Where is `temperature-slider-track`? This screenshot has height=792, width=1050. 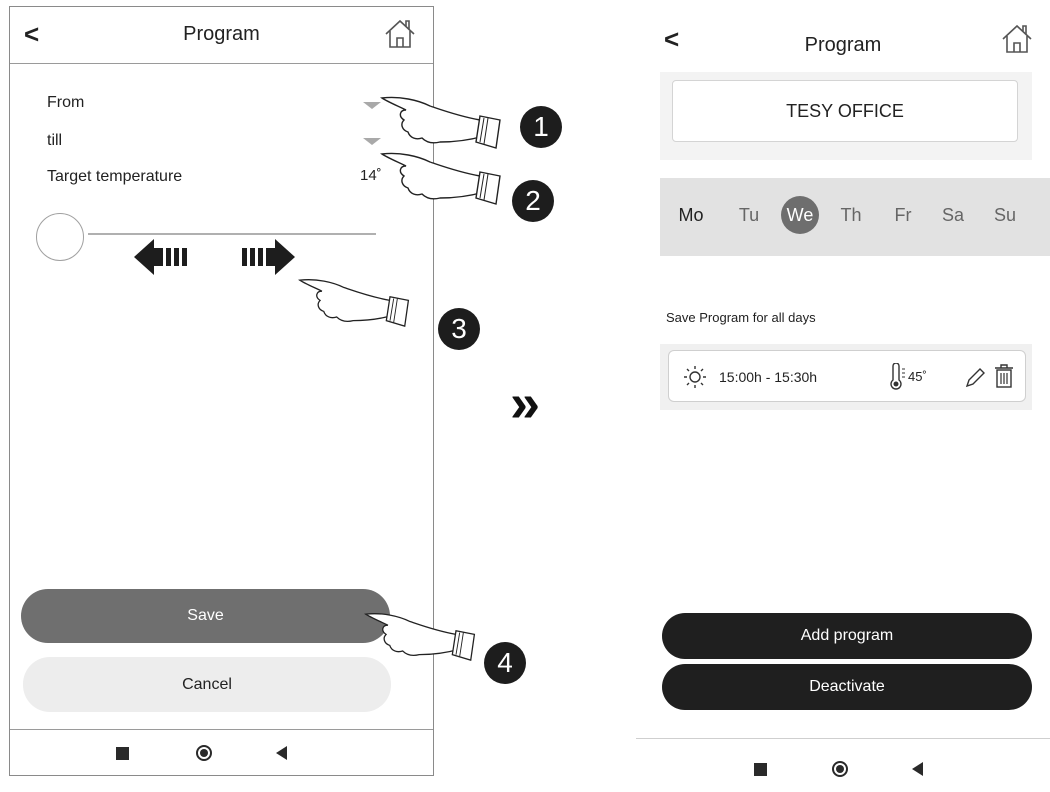
temperature-slider-track is located at coordinates (232, 234).